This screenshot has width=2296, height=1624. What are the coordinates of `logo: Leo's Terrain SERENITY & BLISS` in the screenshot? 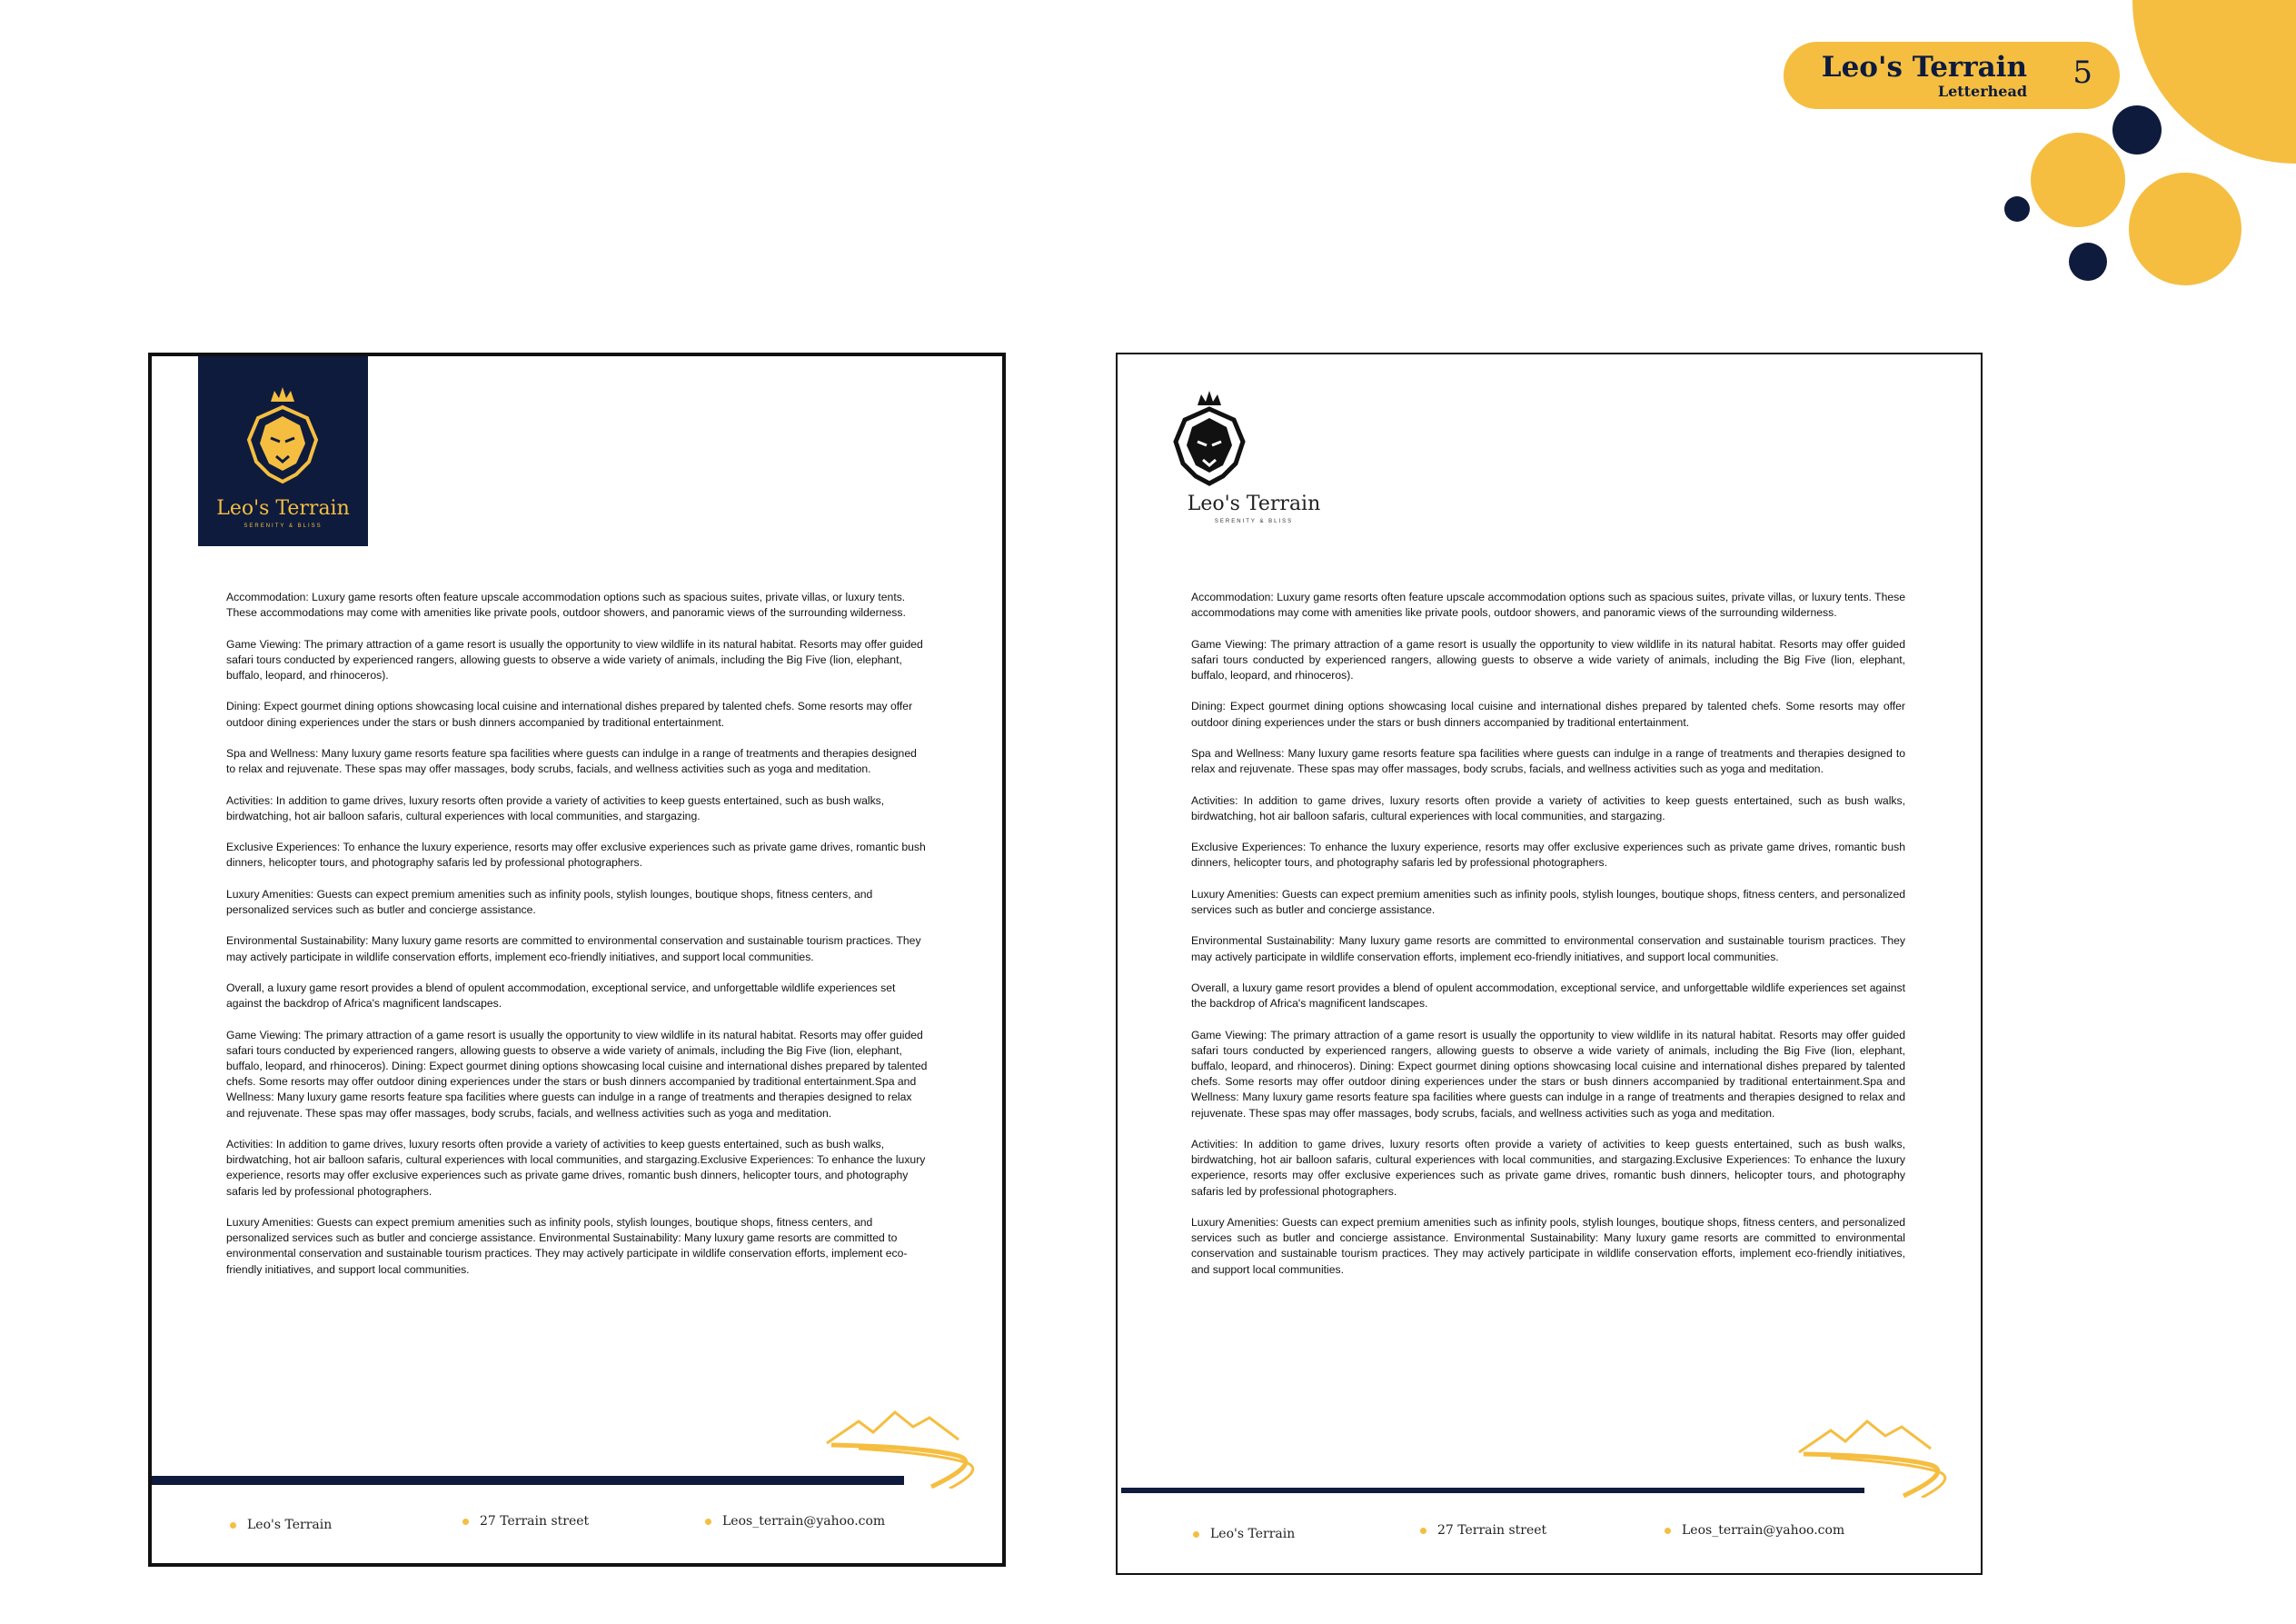 It's located at (1254, 468).